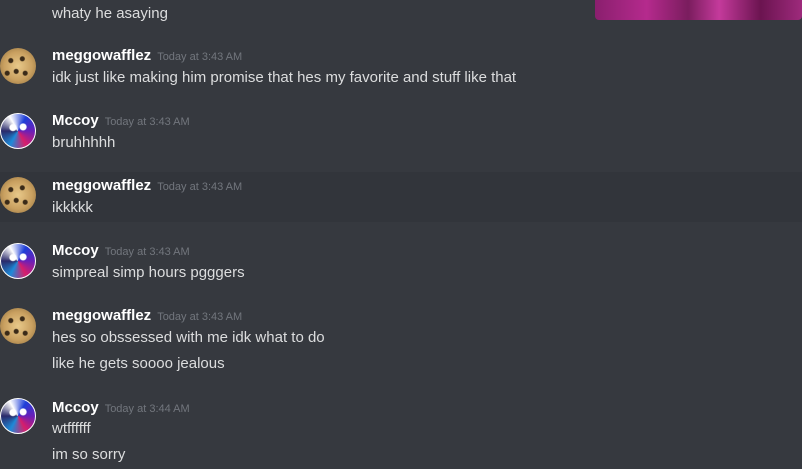  I want to click on message-text: bruhhhhh, so click(84, 142).